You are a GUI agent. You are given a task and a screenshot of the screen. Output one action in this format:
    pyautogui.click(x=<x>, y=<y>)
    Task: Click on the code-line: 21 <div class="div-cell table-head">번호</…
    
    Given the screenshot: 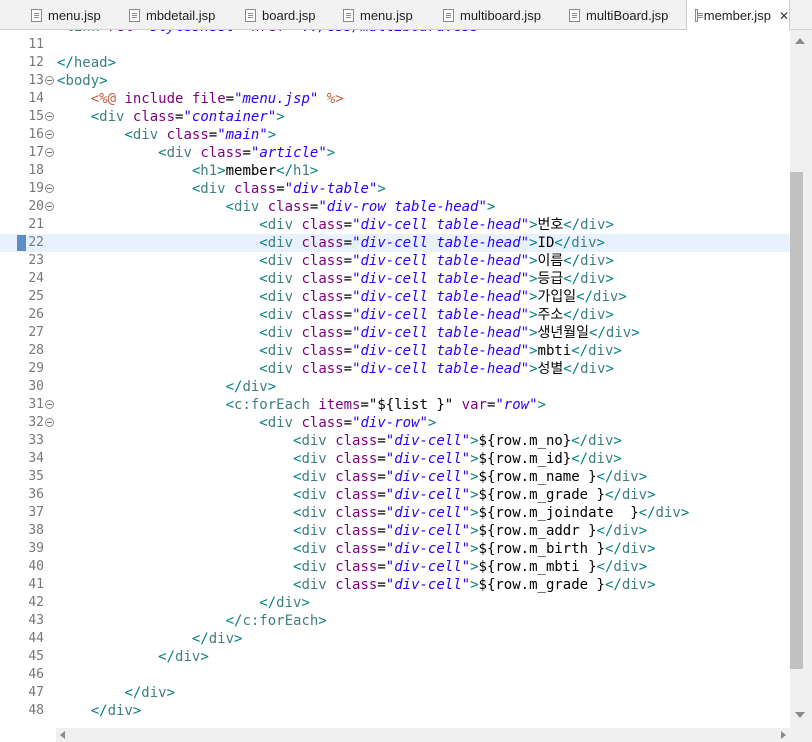 What is the action you would take?
    pyautogui.click(x=395, y=225)
    